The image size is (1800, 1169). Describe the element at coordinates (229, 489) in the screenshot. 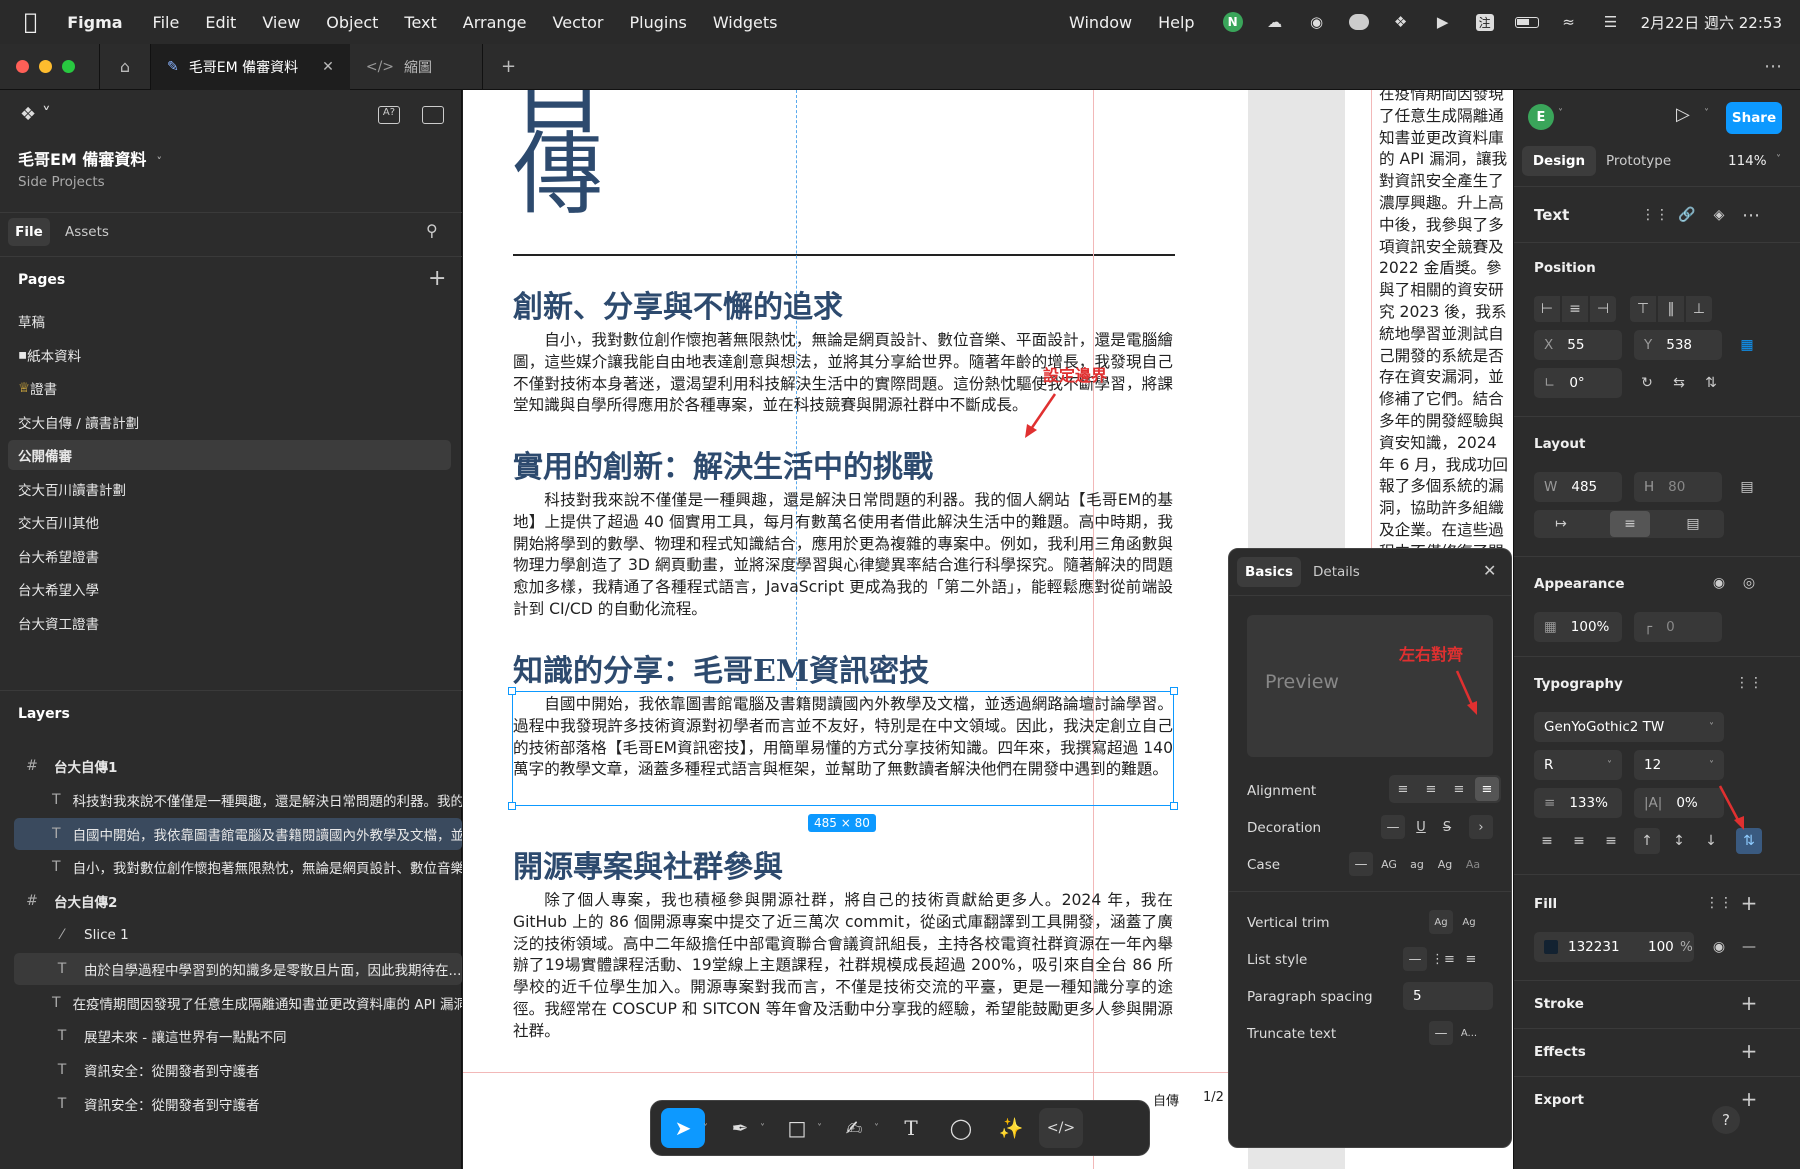

I see `page-item: 交大百川讀書計劃` at that location.